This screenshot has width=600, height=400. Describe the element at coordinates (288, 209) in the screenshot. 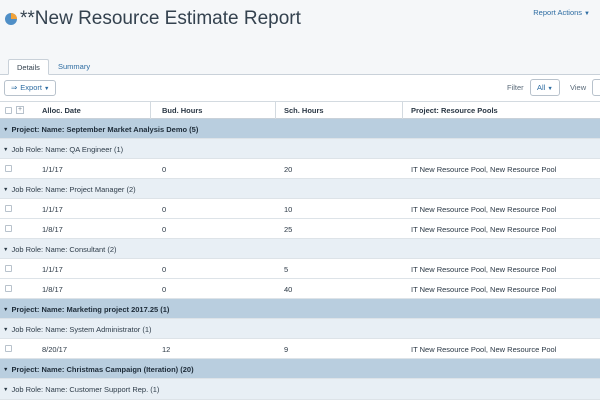

I see `cell-sch-hours: 10` at that location.